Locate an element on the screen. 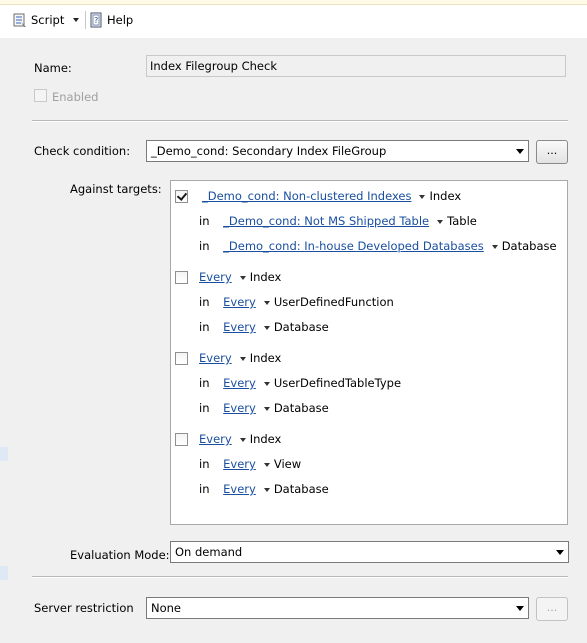  name-label: Name: is located at coordinates (53, 68).